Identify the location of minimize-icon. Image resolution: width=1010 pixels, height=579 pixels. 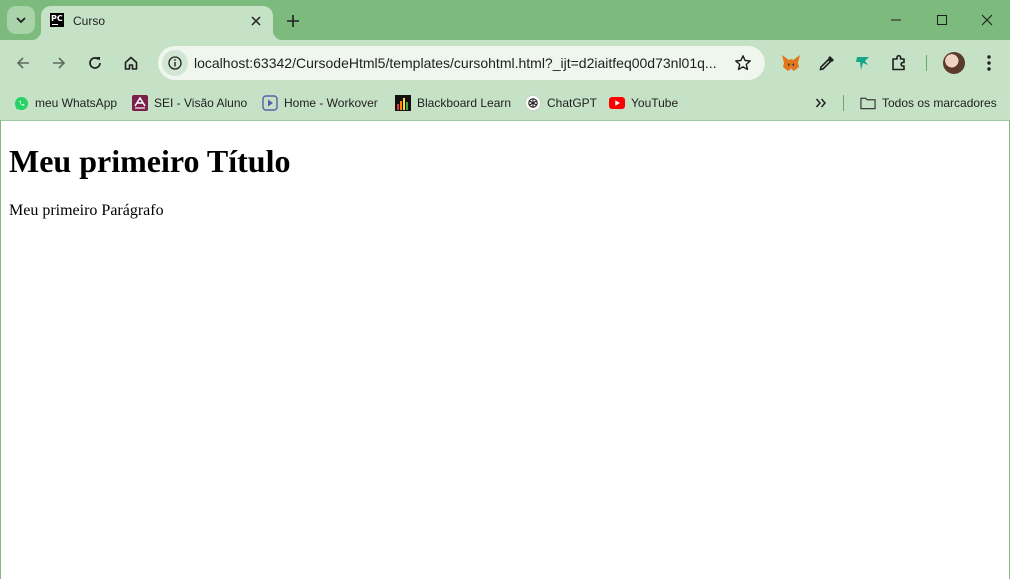
(896, 20).